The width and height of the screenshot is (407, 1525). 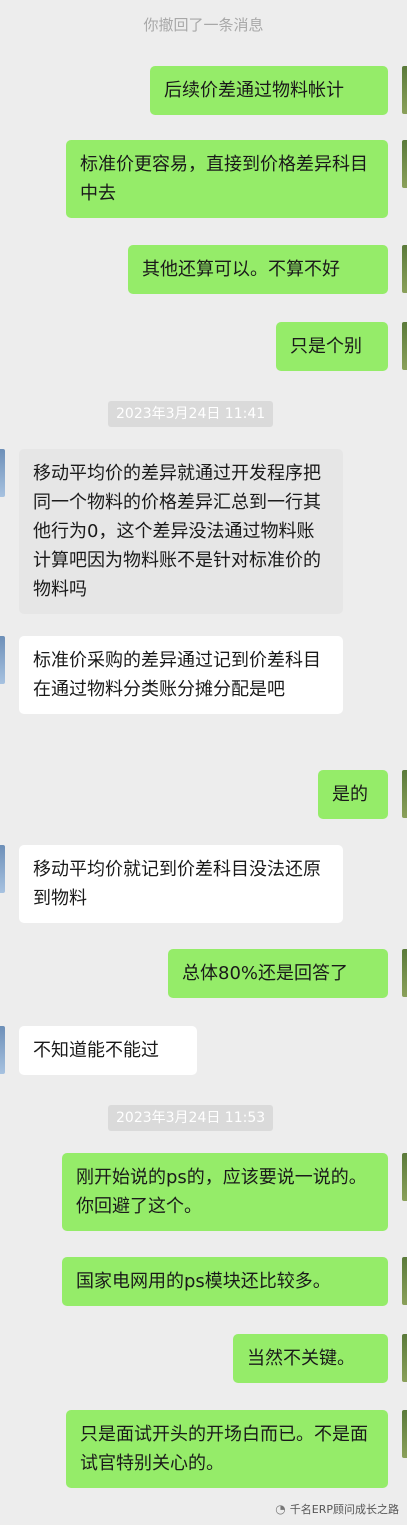 I want to click on chat-bubble-outgoing: 其他还算可以。不算不好, so click(x=258, y=269).